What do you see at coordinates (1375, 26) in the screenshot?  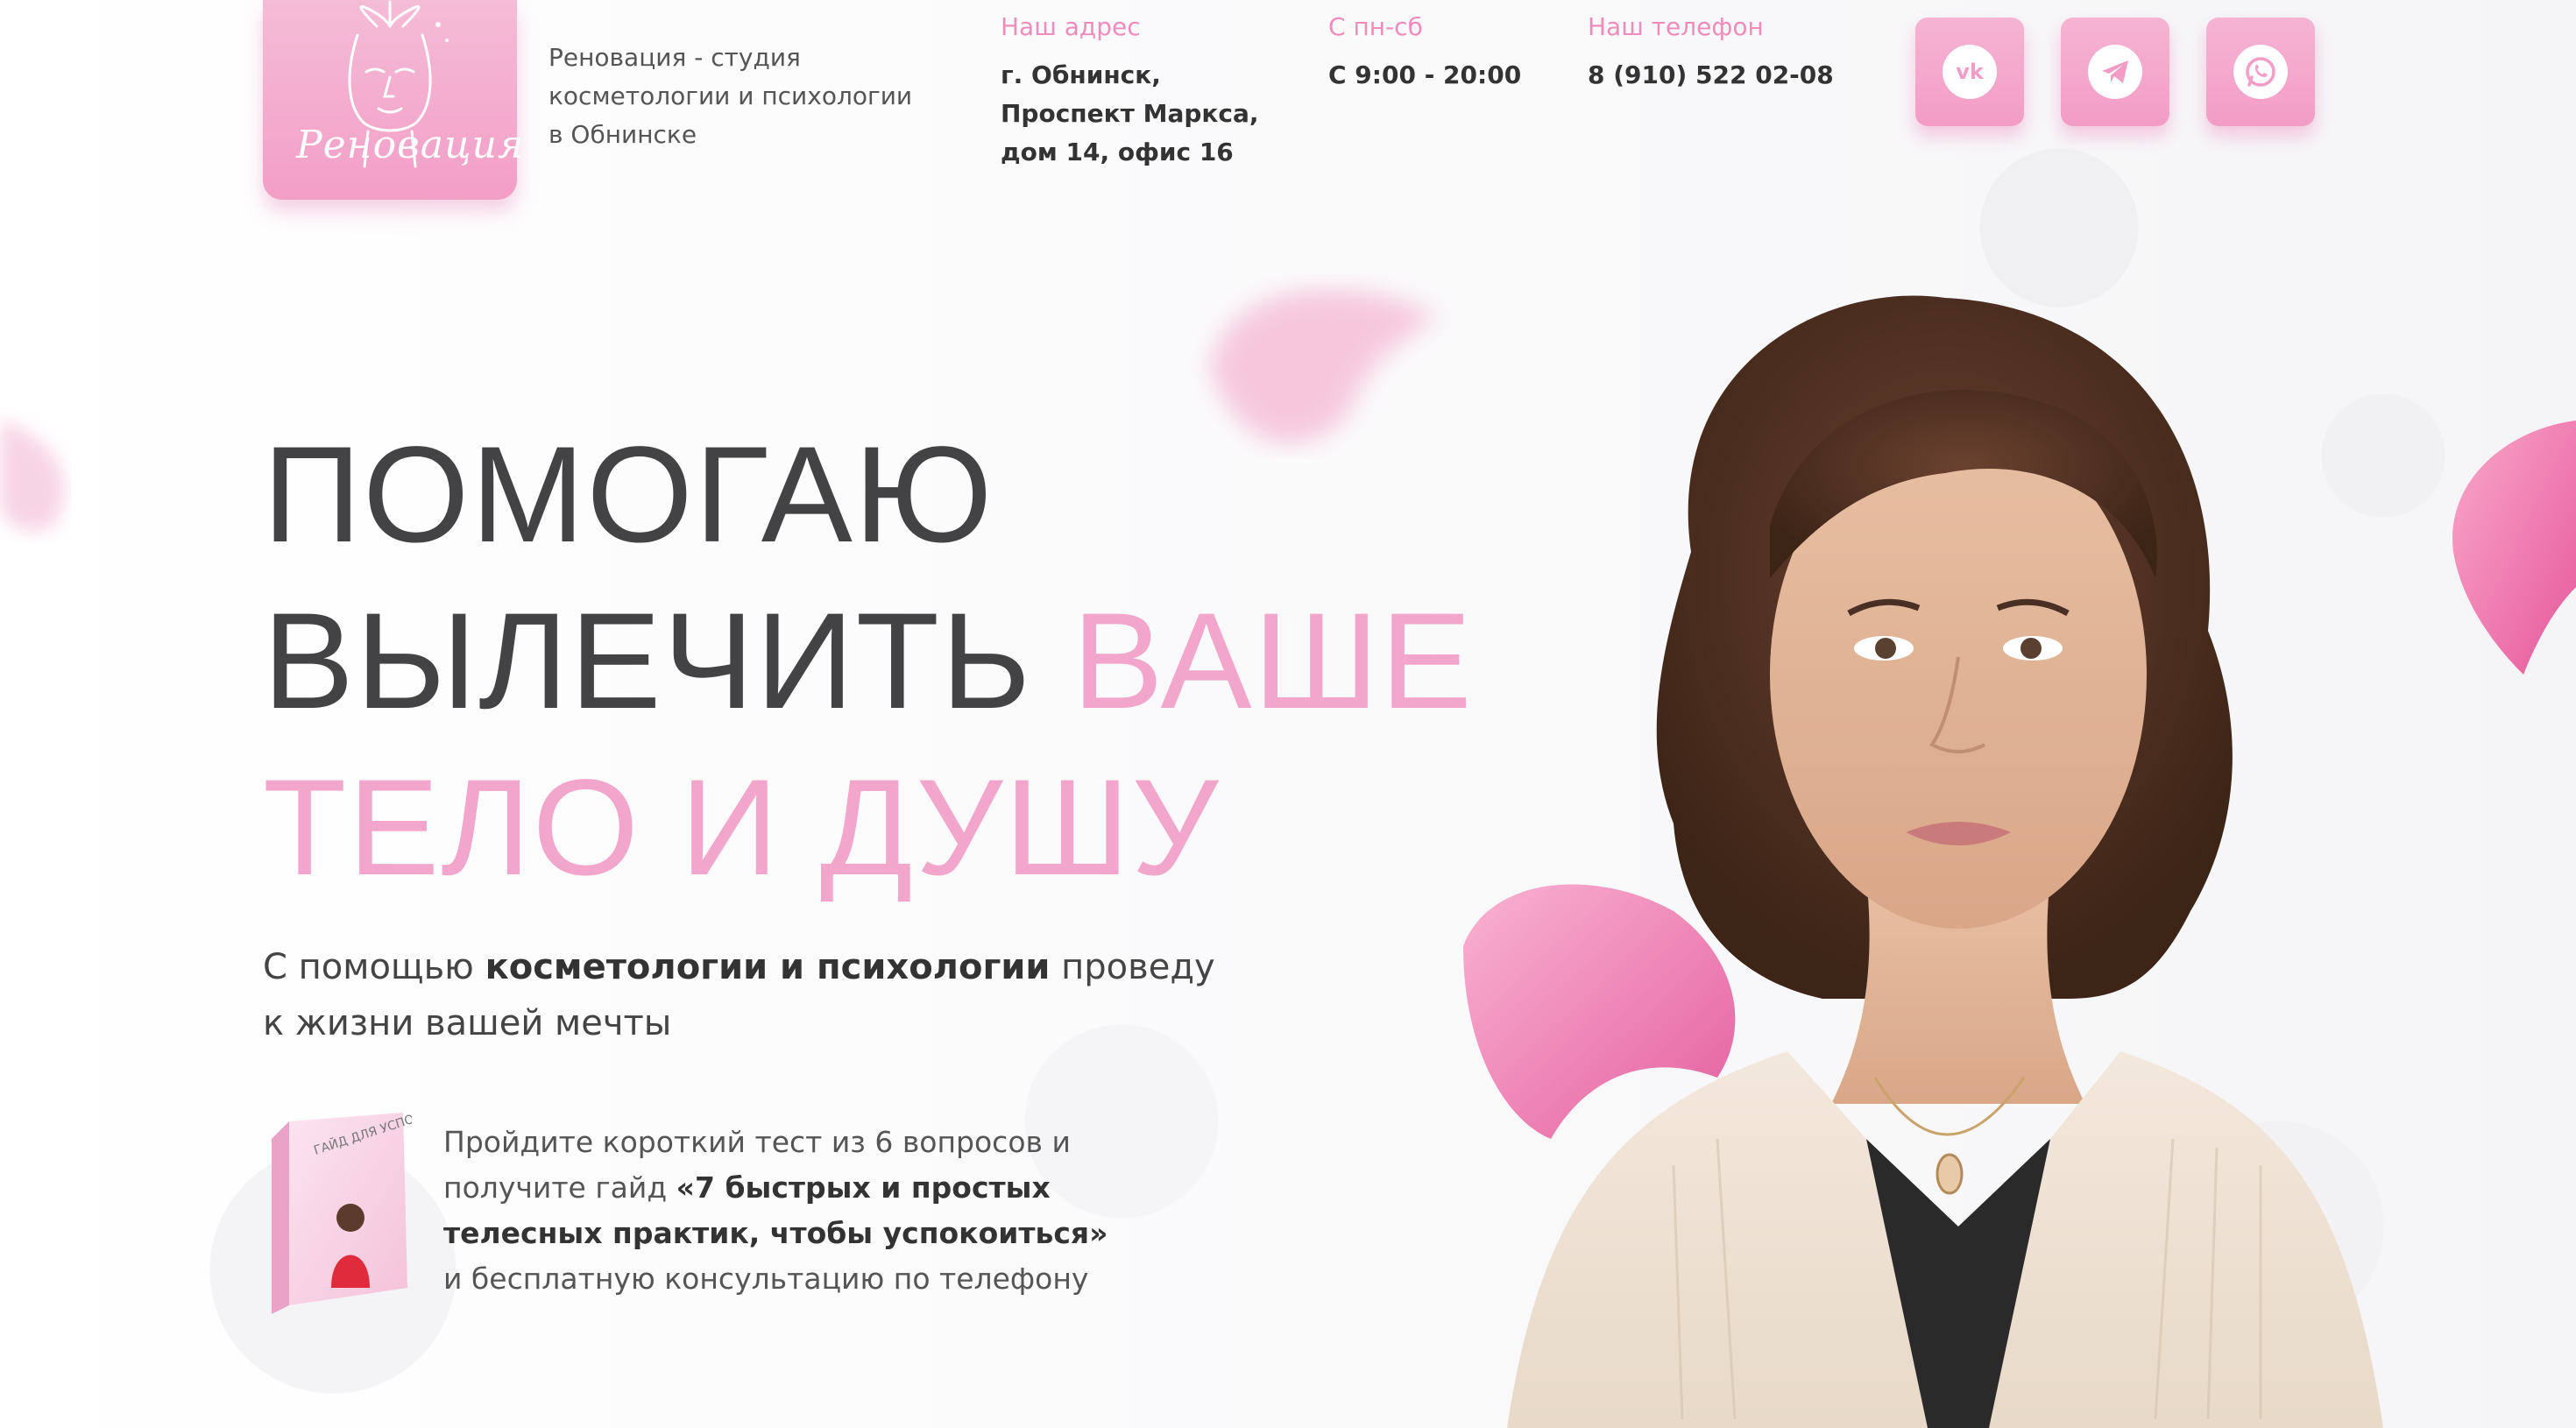 I see `hours-label: С пн-сб` at bounding box center [1375, 26].